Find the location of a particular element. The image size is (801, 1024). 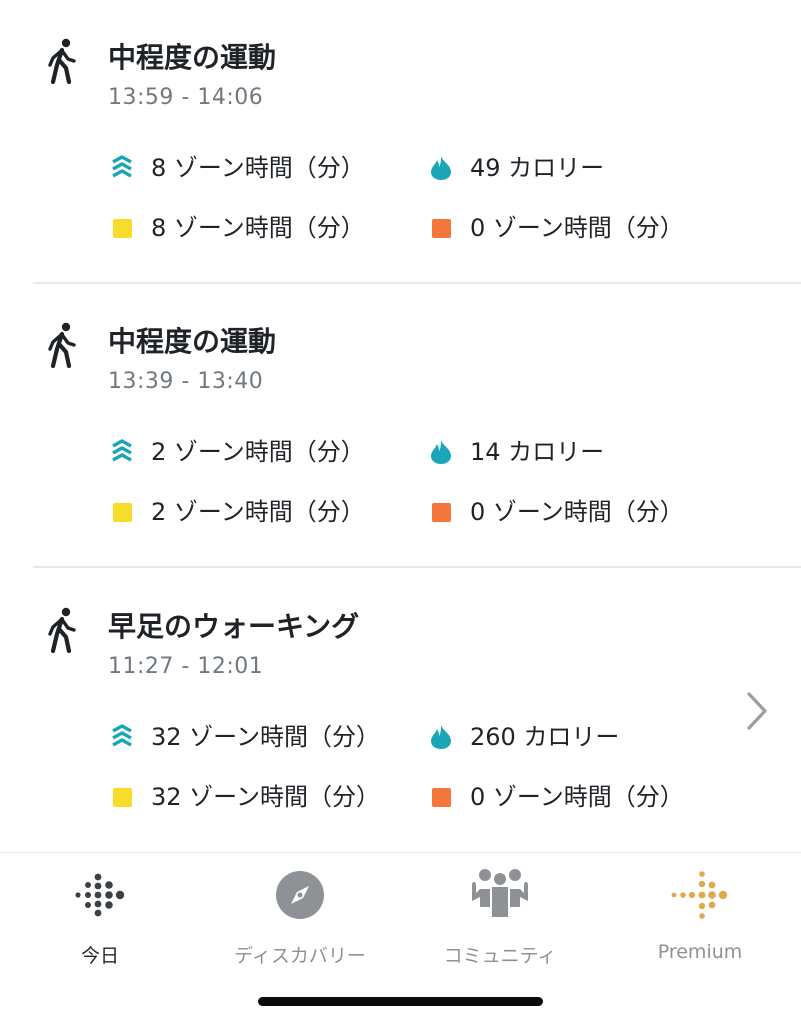

calories-value: 260 カロリー is located at coordinates (545, 737).